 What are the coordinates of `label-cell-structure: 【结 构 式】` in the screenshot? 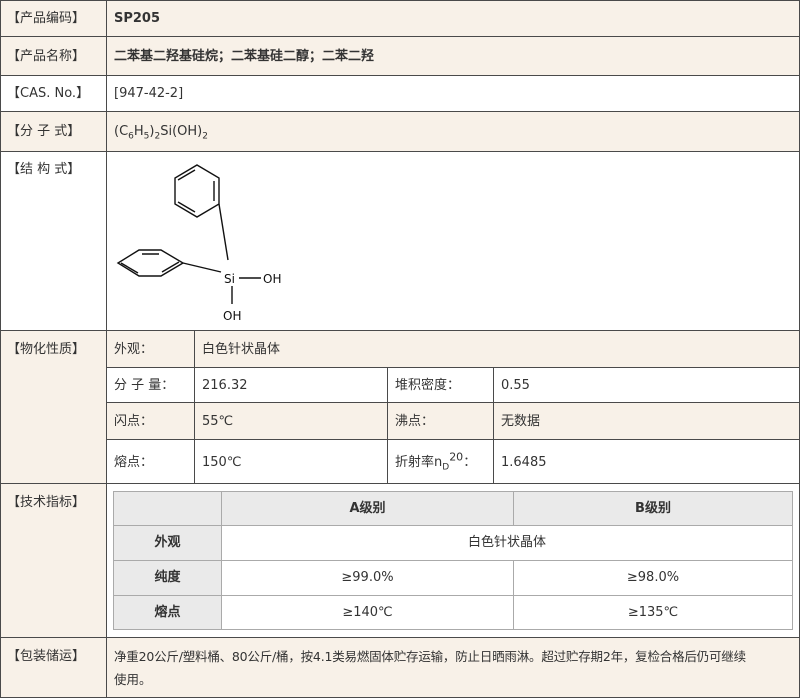 It's located at (53, 241).